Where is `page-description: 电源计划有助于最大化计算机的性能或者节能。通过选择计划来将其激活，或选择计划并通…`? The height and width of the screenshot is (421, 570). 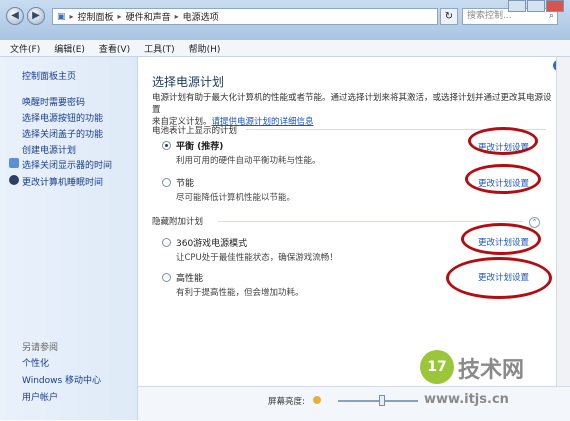 page-description: 电源计划有助于最大化计算机的性能或者节能。通过选择计划来将其激活，或选择计划并通… is located at coordinates (352, 110).